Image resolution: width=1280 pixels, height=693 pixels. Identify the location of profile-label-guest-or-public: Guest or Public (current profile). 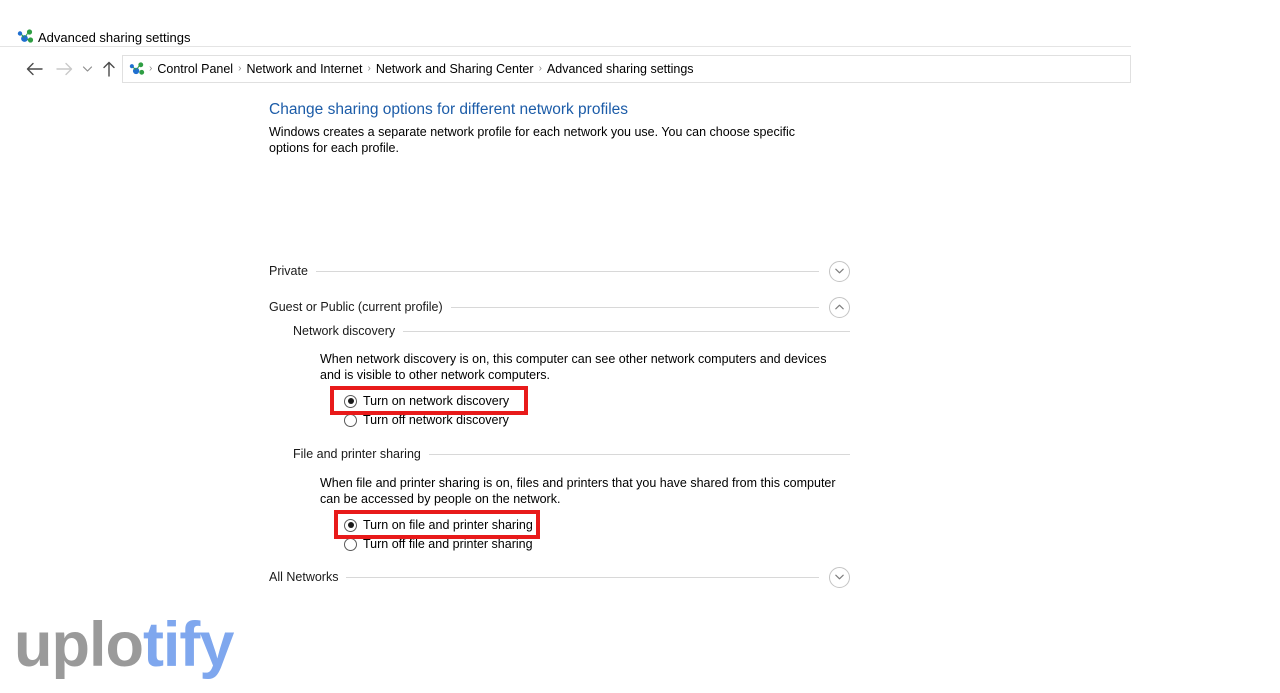
(356, 307).